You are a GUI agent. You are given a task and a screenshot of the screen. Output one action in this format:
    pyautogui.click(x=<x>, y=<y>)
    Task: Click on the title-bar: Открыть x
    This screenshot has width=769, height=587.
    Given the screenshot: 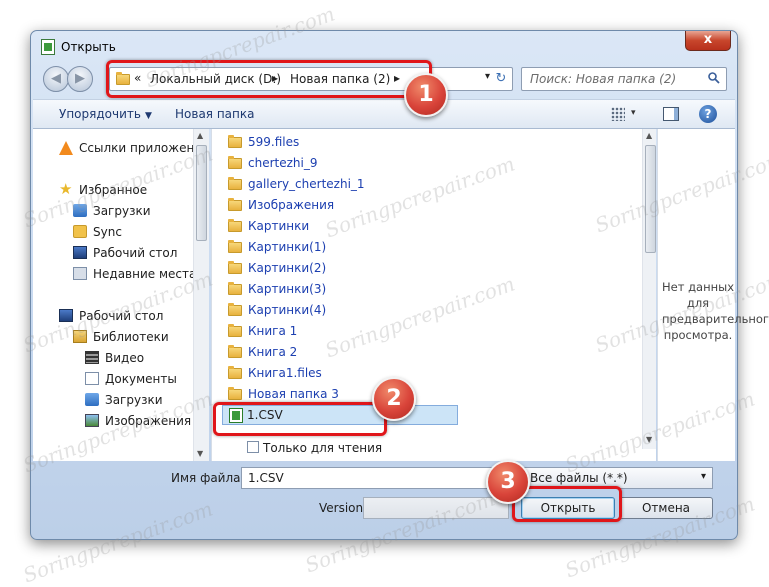 What is the action you would take?
    pyautogui.click(x=384, y=45)
    